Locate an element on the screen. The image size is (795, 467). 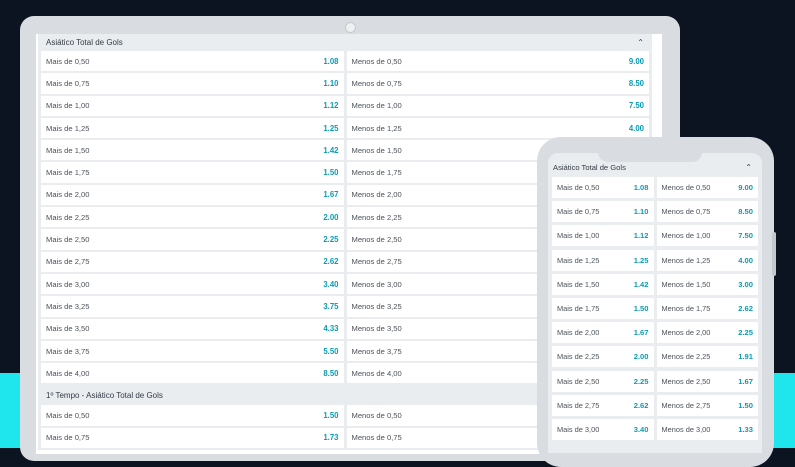
camera-dot is located at coordinates (350, 27).